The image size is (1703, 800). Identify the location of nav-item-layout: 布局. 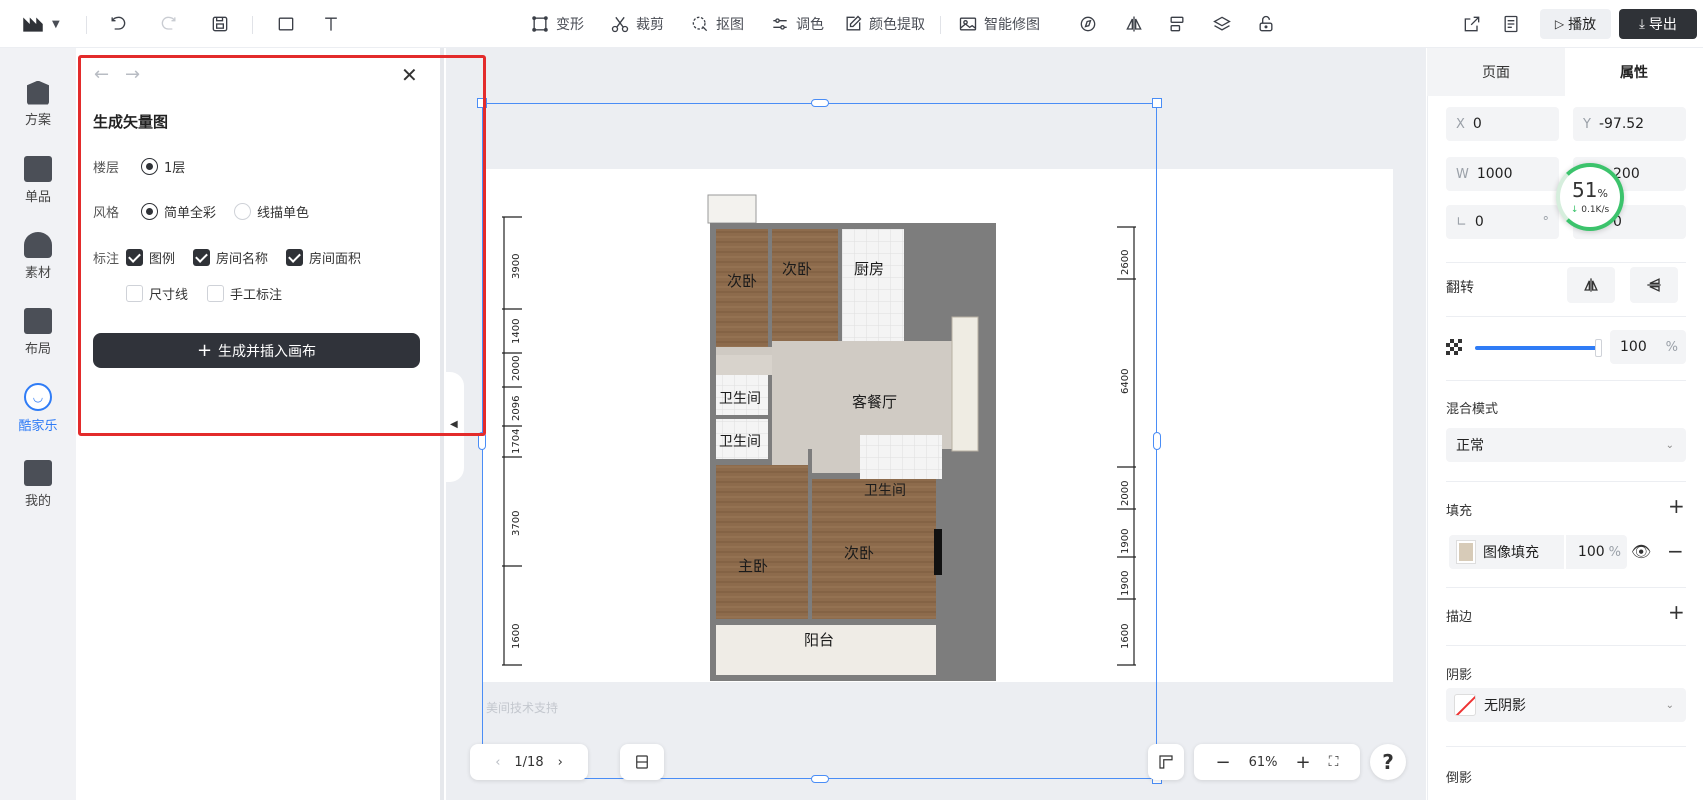
(38, 332).